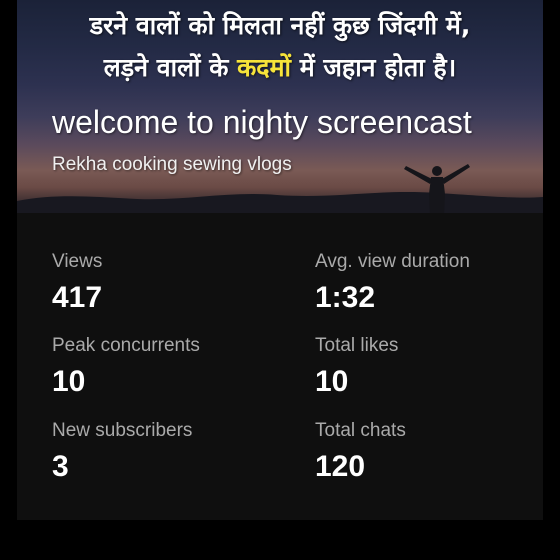 This screenshot has height=560, width=560. What do you see at coordinates (77, 297) in the screenshot?
I see `stat-value: 417` at bounding box center [77, 297].